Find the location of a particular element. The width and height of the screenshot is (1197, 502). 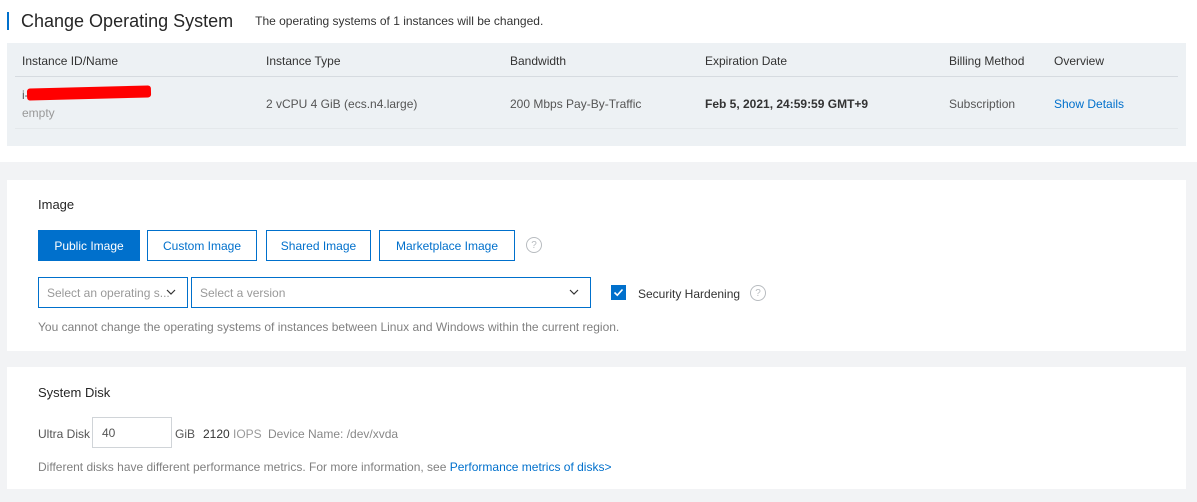

bandwidth: 200 Mbps Pay-By-Traffic is located at coordinates (576, 104).